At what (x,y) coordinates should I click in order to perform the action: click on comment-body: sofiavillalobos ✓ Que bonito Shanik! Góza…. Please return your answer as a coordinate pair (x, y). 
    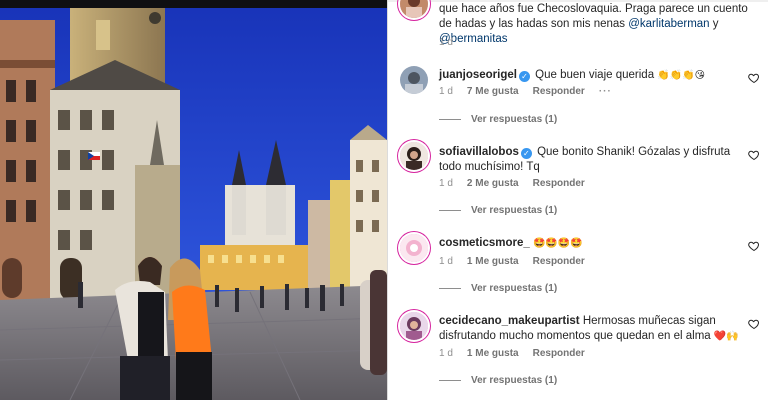
    Looking at the image, I should click on (589, 160).